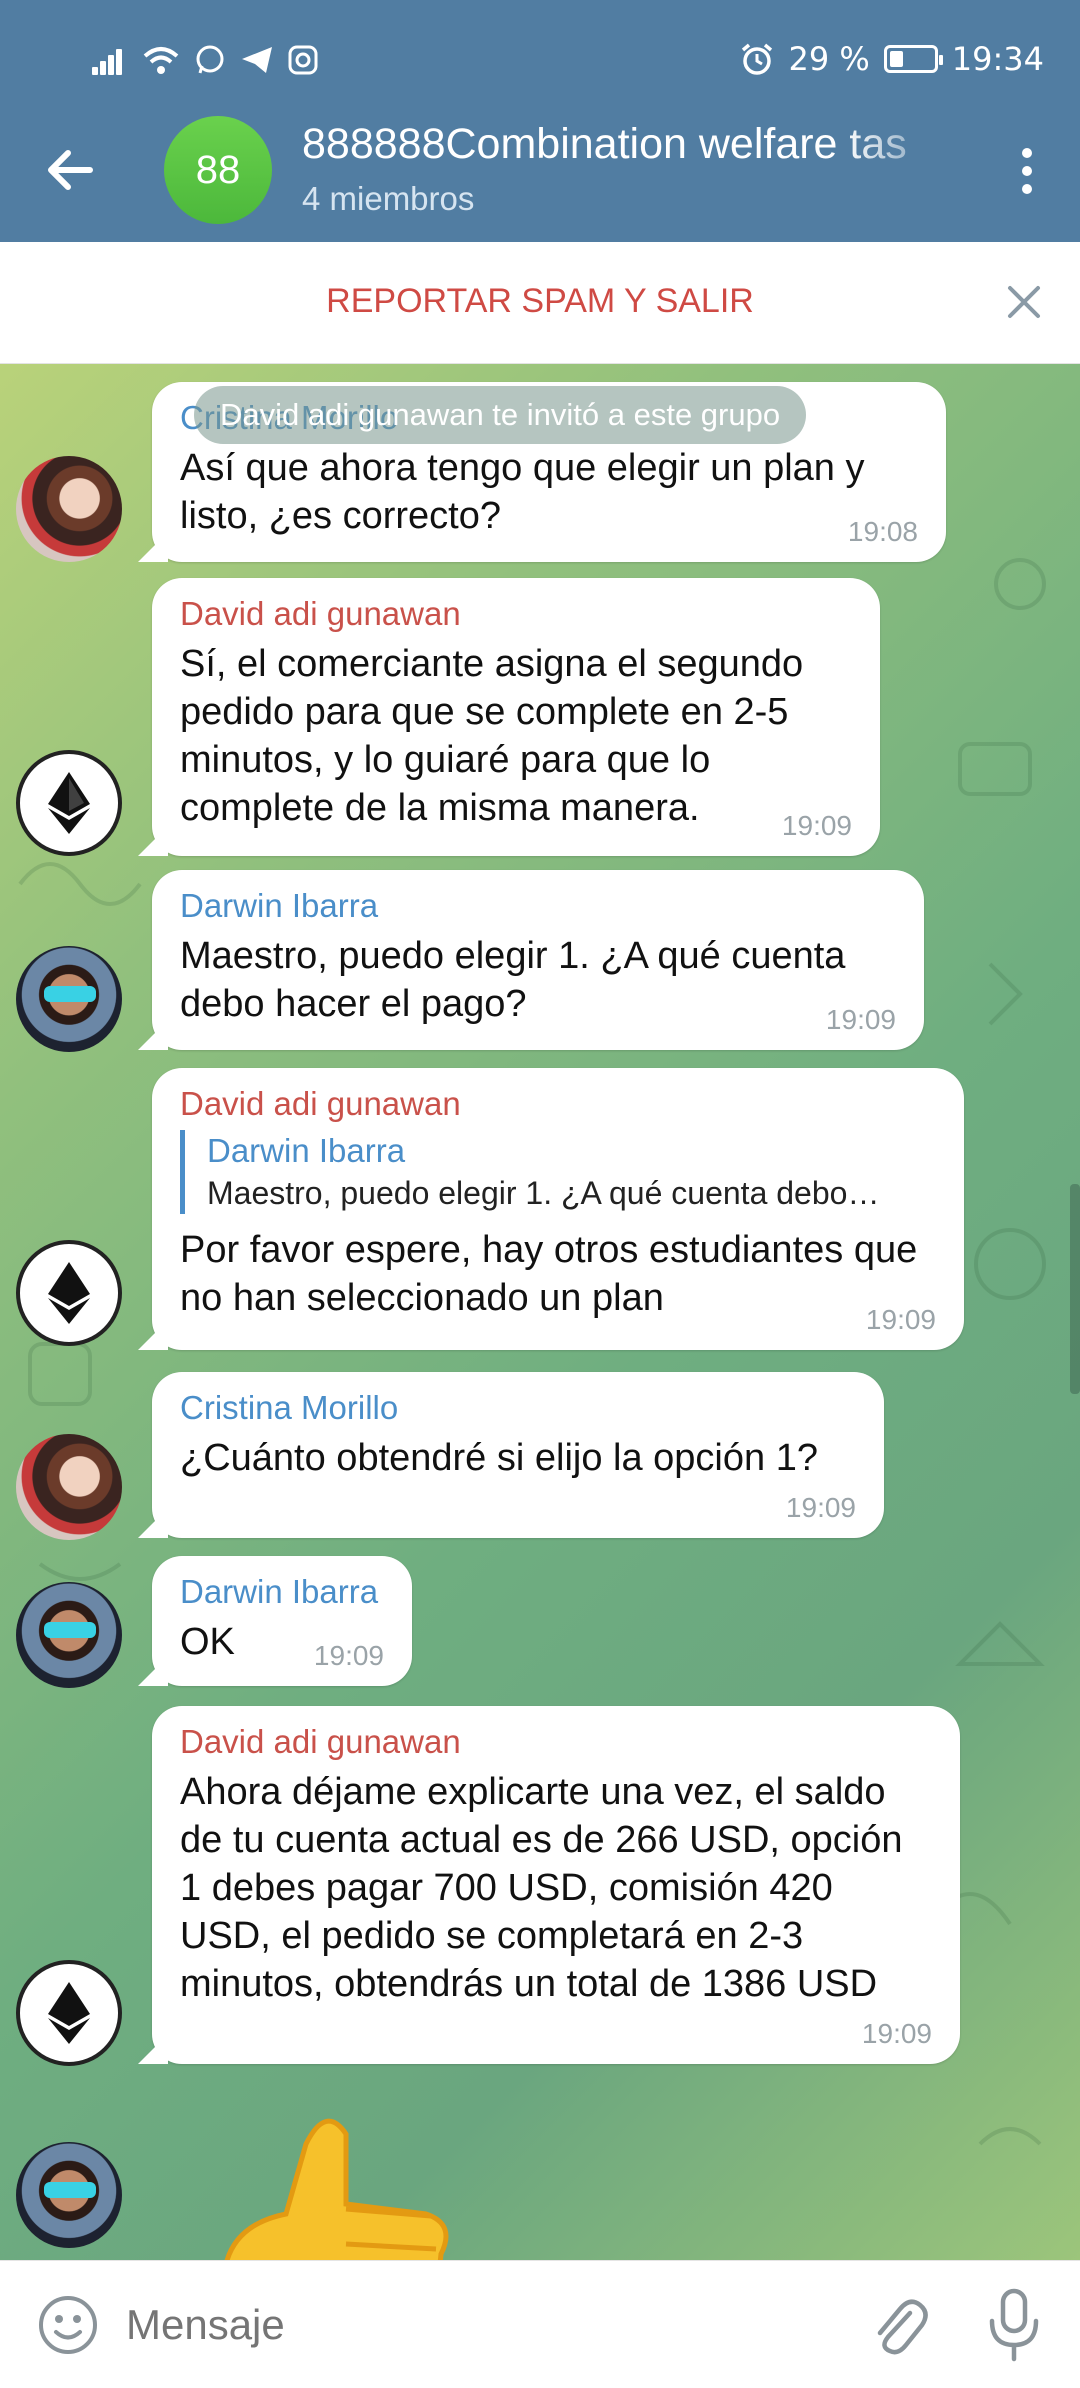 Image resolution: width=1080 pixels, height=2388 pixels. What do you see at coordinates (70, 170) in the screenshot?
I see `back-arrow-icon` at bounding box center [70, 170].